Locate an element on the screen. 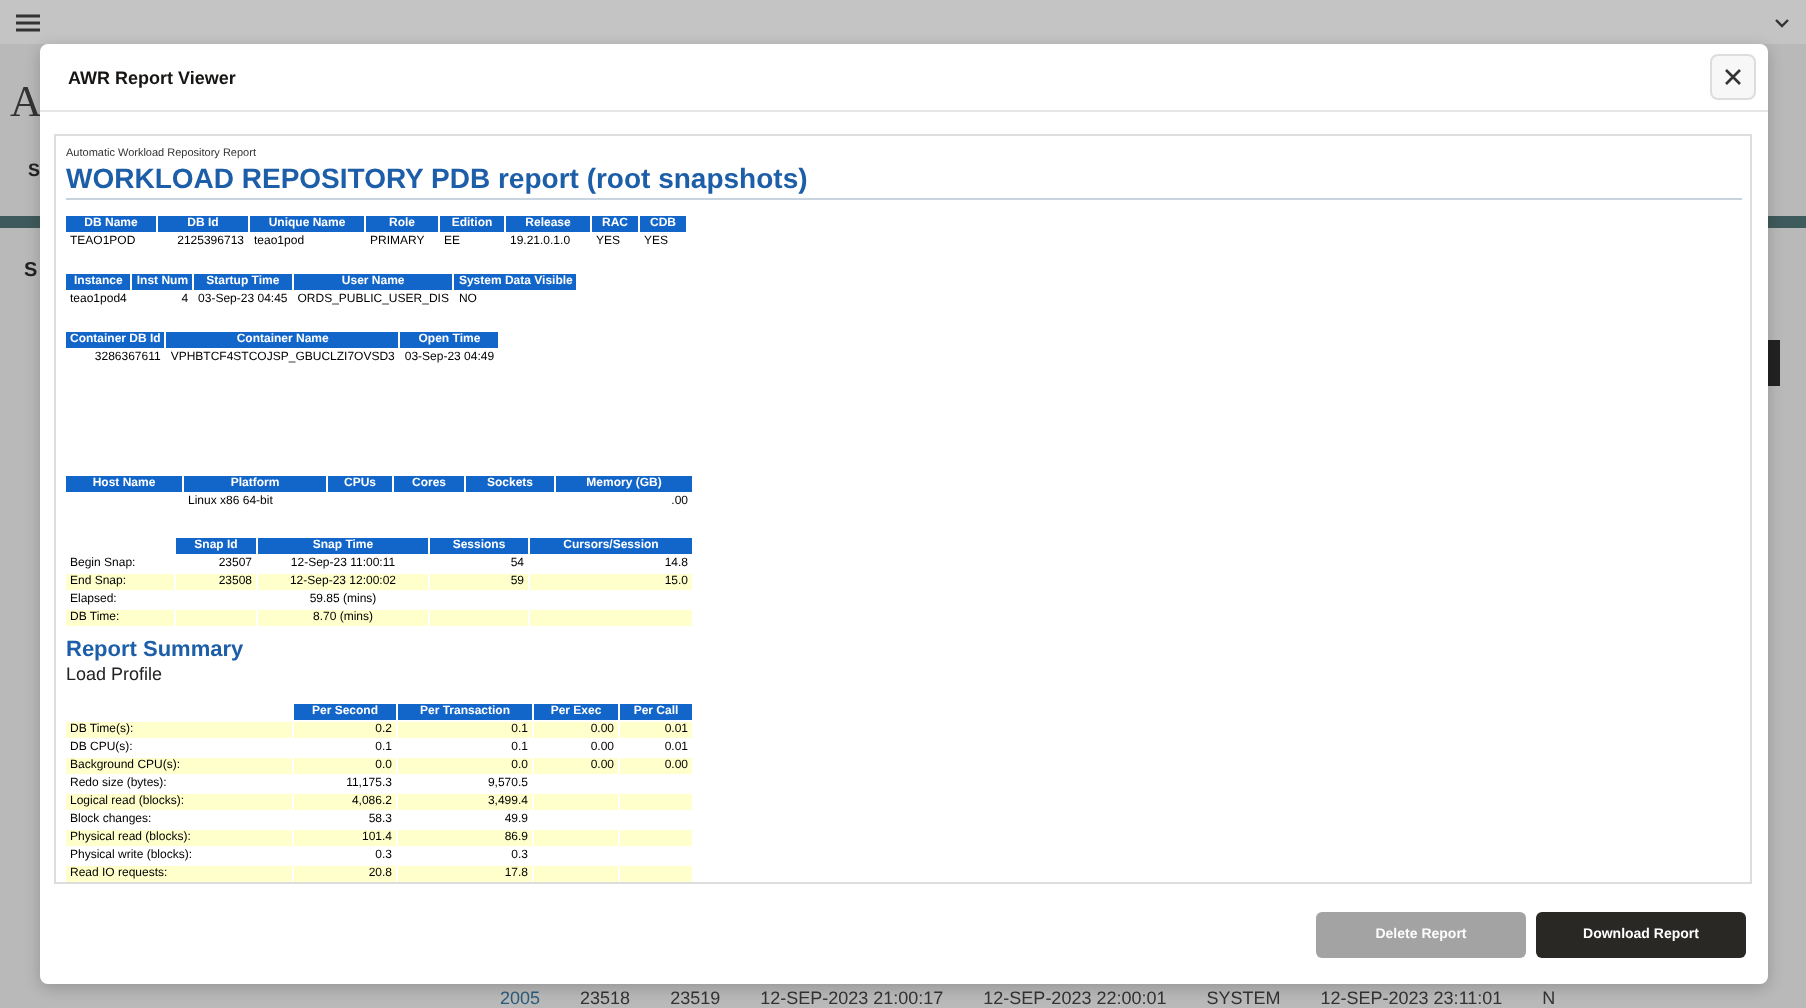 Image resolution: width=1806 pixels, height=1008 pixels. table-cell-text: 2005 is located at coordinates (521, 998).